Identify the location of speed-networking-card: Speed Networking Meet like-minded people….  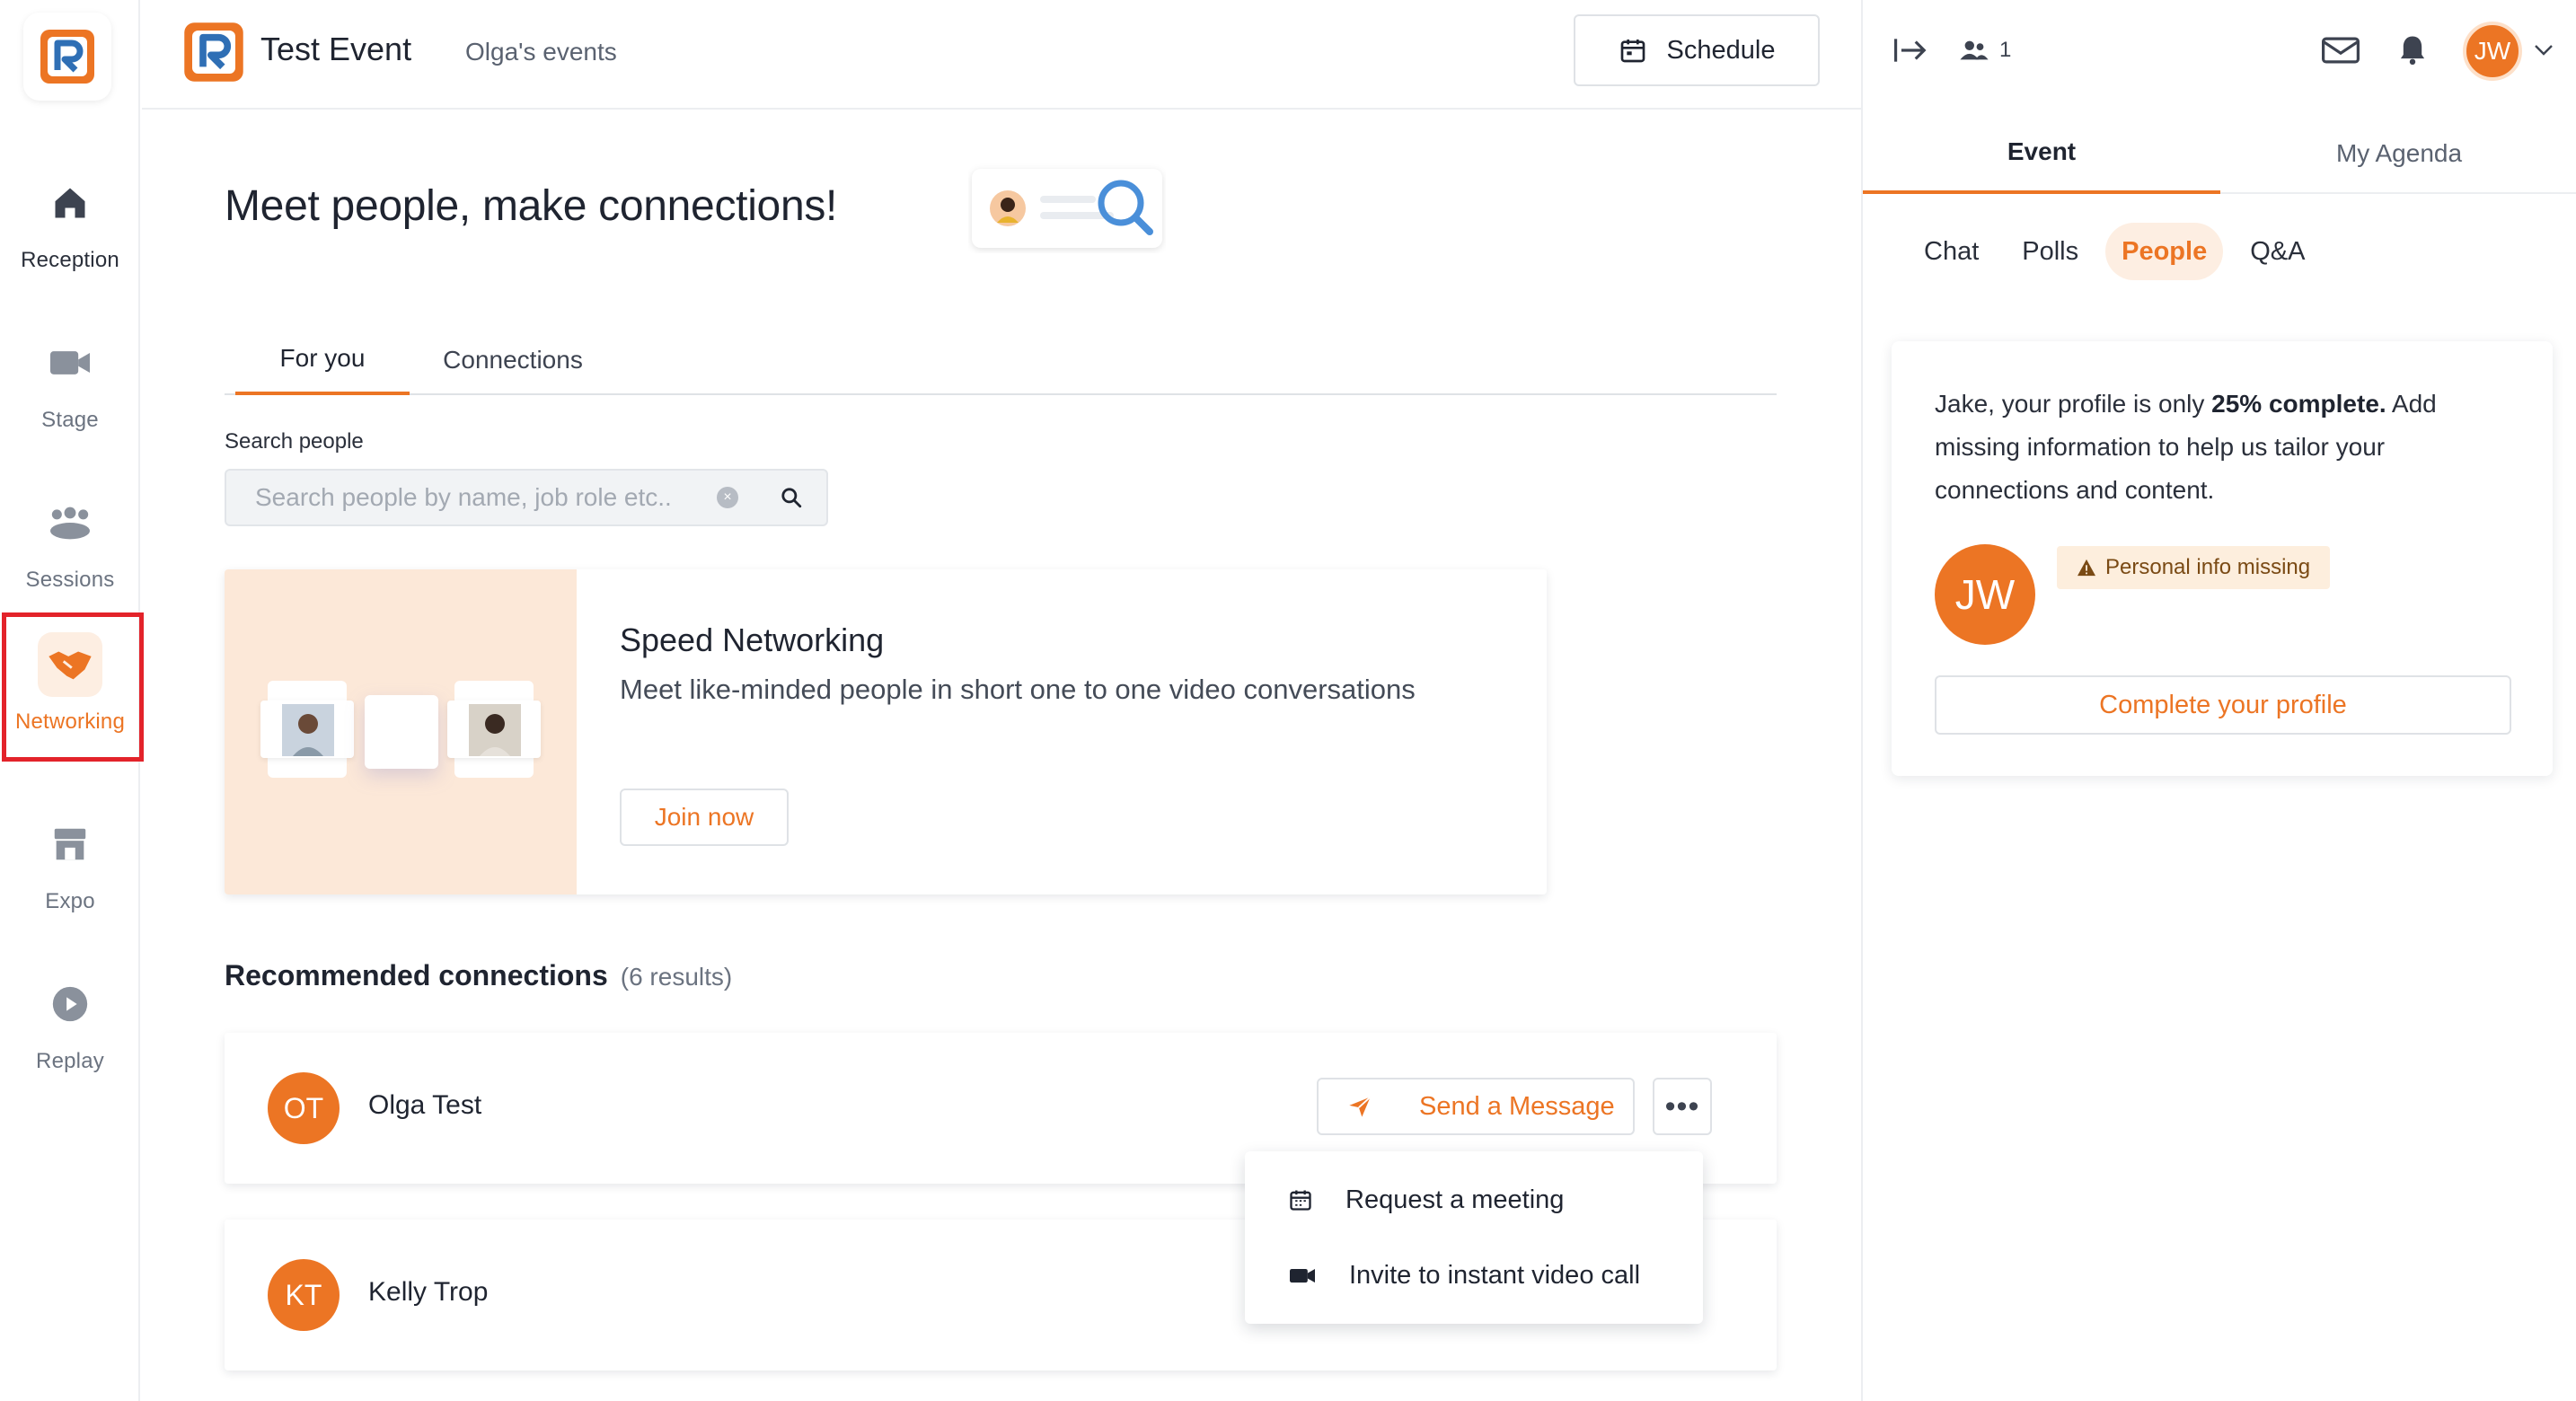
(886, 731).